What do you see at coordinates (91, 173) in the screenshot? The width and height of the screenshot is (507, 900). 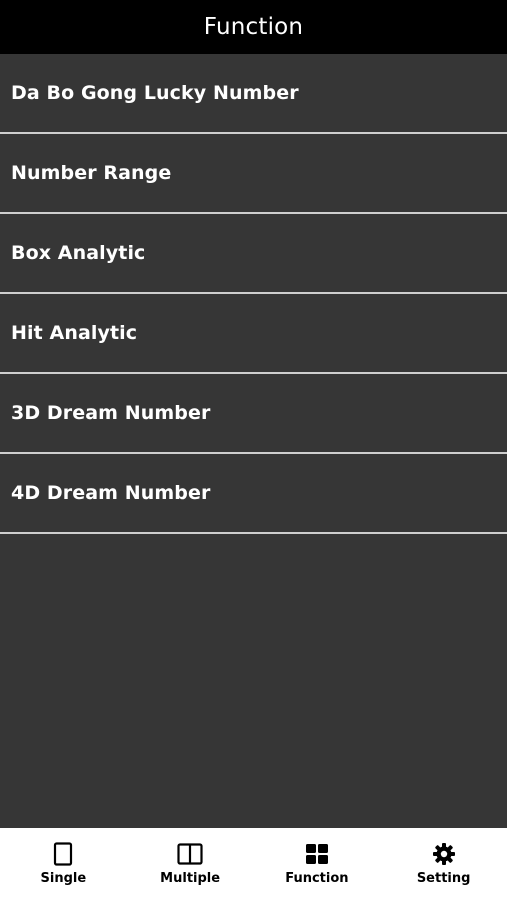 I see `menu-item-label: Number Range` at bounding box center [91, 173].